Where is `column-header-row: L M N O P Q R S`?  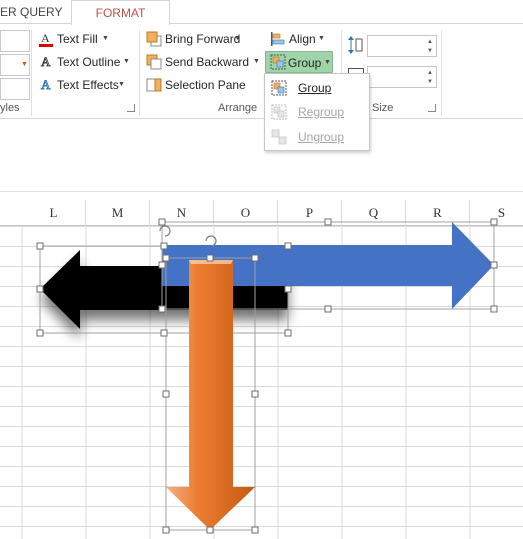 column-header-row: L M N O P Q R S is located at coordinates (261, 213).